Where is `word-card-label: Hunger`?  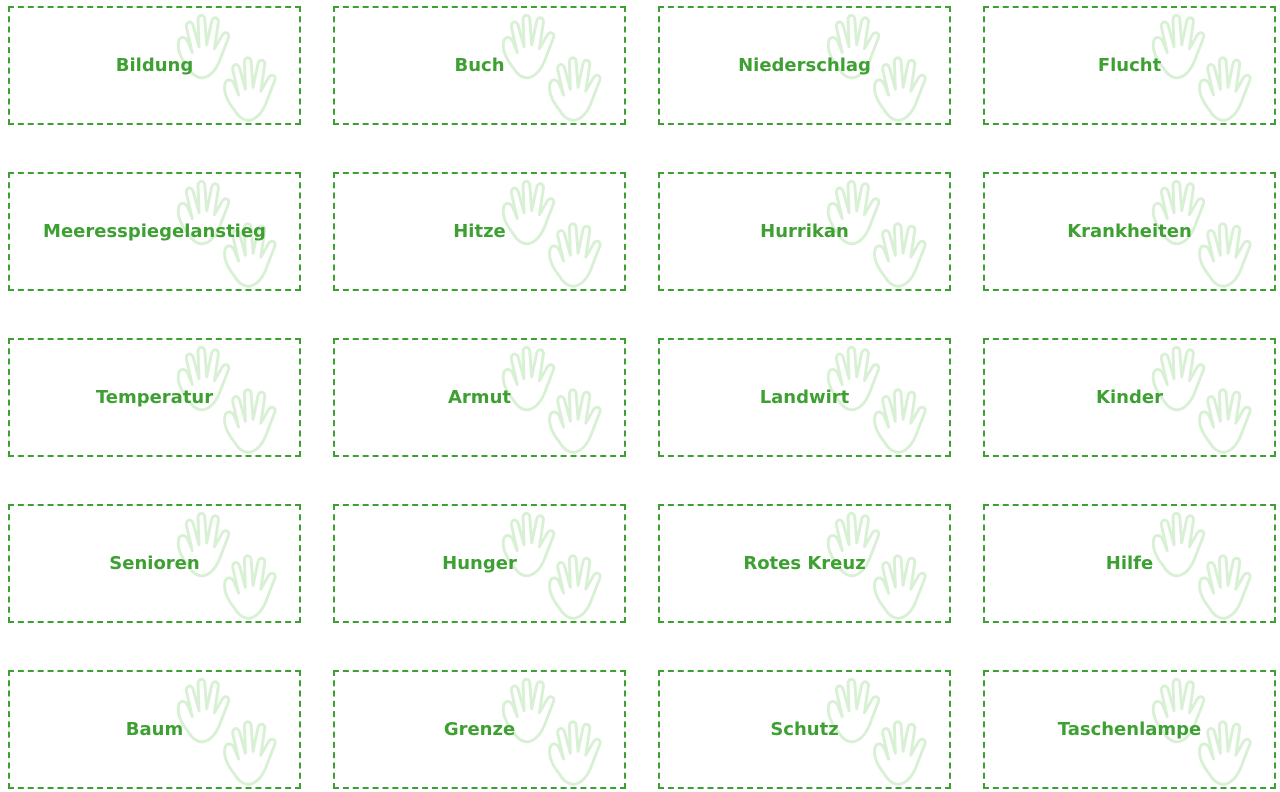 word-card-label: Hunger is located at coordinates (479, 563).